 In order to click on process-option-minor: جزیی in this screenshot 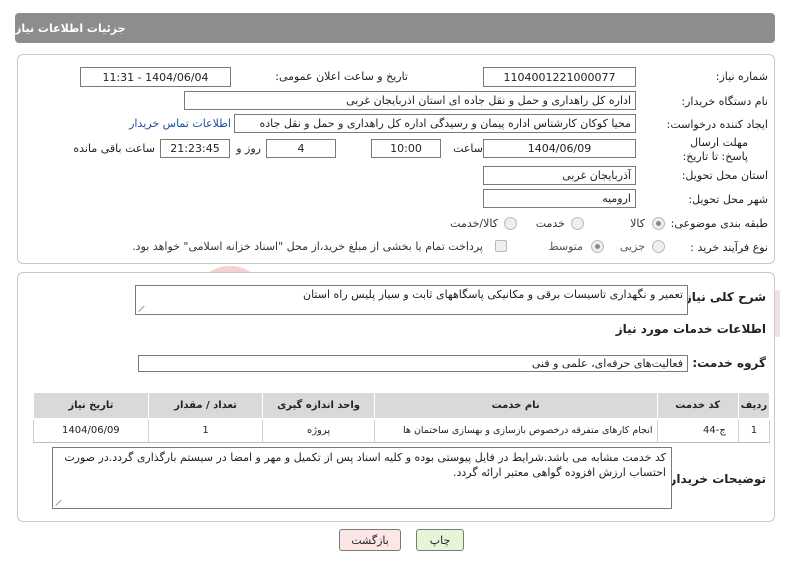, I will do `click(632, 246)`.